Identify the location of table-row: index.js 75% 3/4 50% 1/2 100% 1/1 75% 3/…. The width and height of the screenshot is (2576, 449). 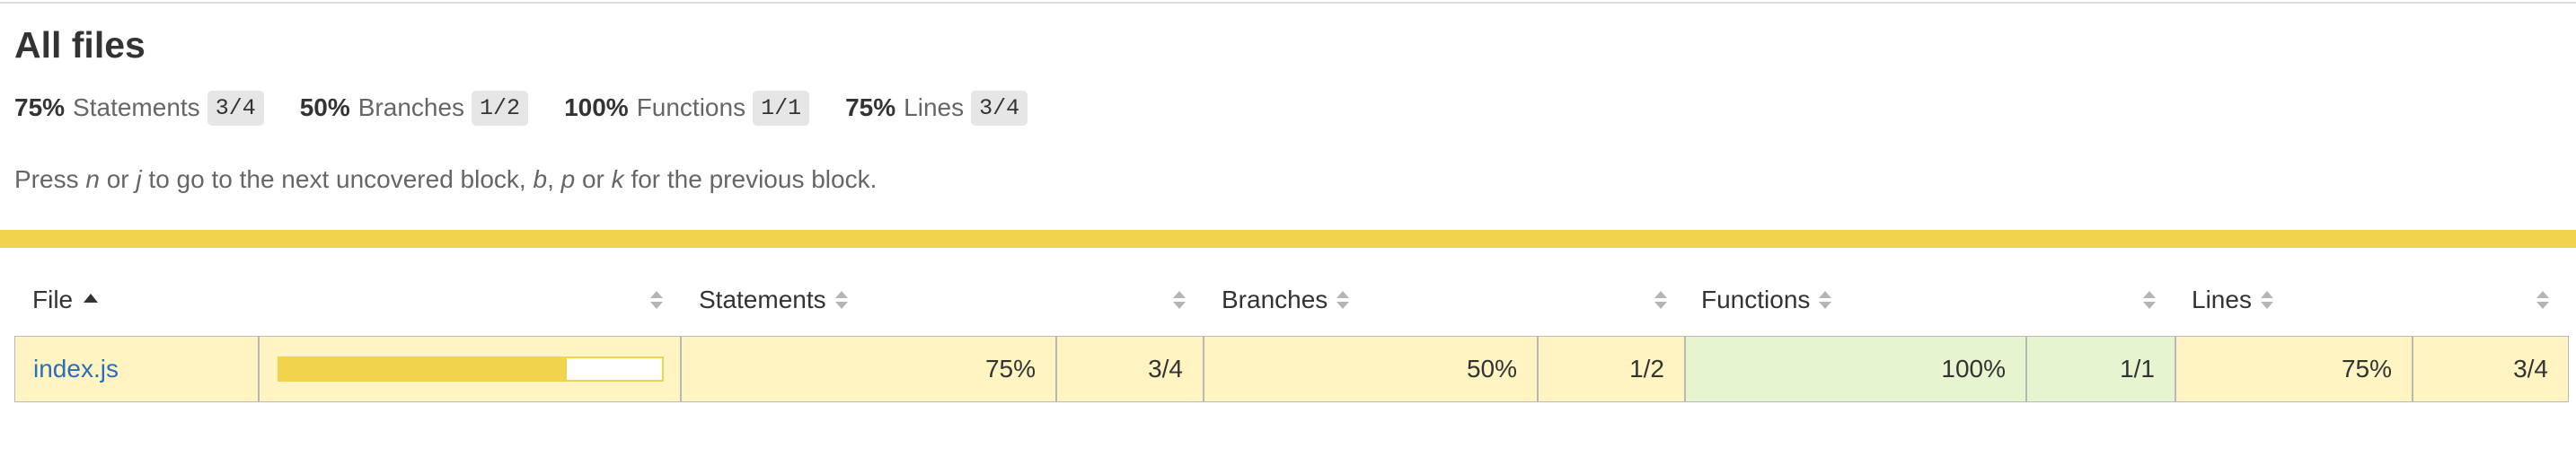
(1292, 369).